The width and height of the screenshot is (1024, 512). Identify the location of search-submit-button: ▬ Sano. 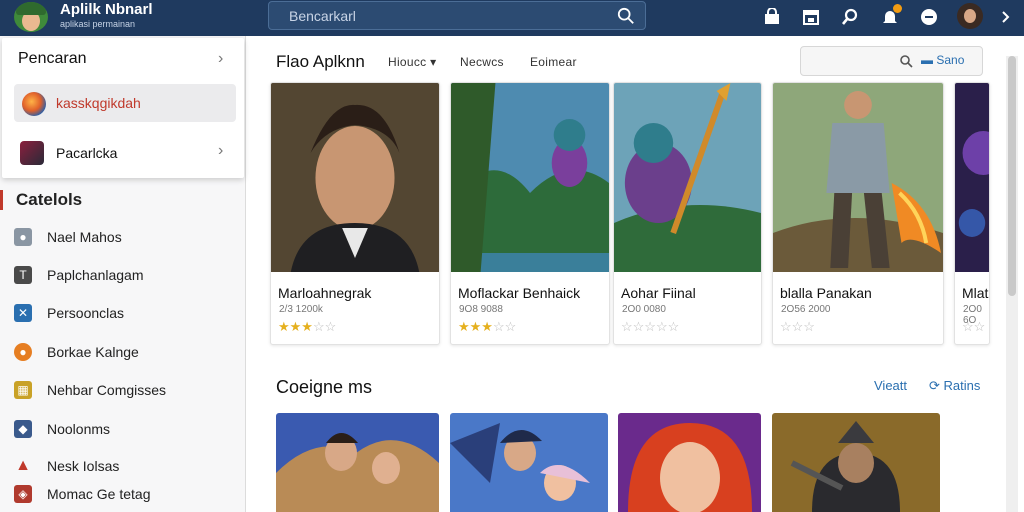
(942, 60).